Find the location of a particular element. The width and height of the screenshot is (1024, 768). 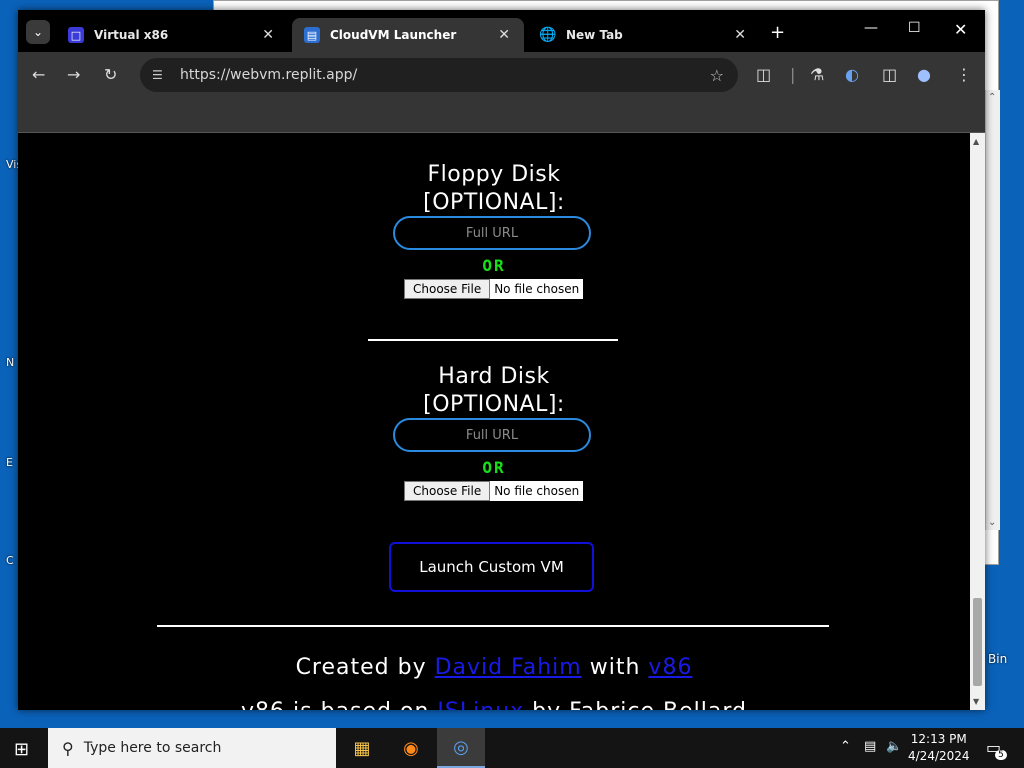

floppy-optional-label: [OPTIONAL]: is located at coordinates (494, 202).